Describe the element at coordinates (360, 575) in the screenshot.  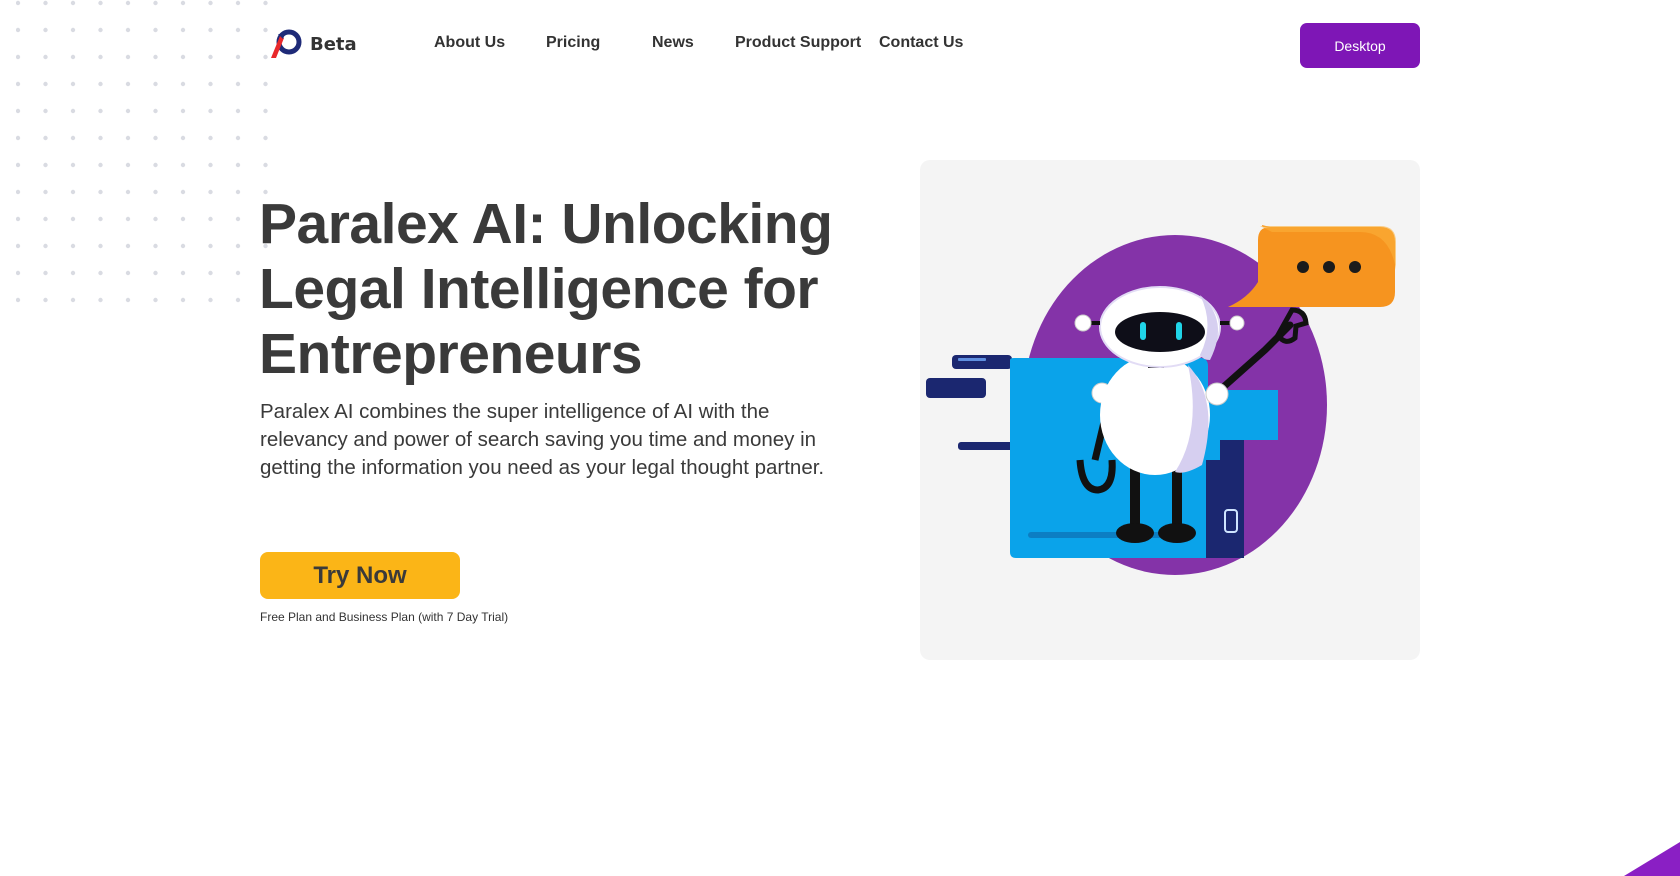
I see `try-now-button: Try Now` at that location.